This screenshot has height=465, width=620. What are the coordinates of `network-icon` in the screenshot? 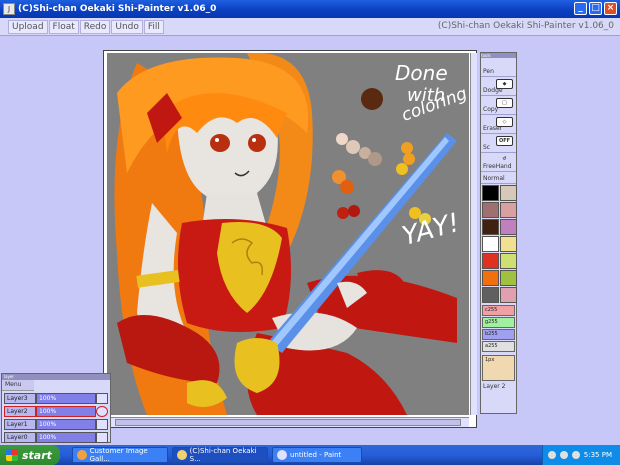 It's located at (551, 455).